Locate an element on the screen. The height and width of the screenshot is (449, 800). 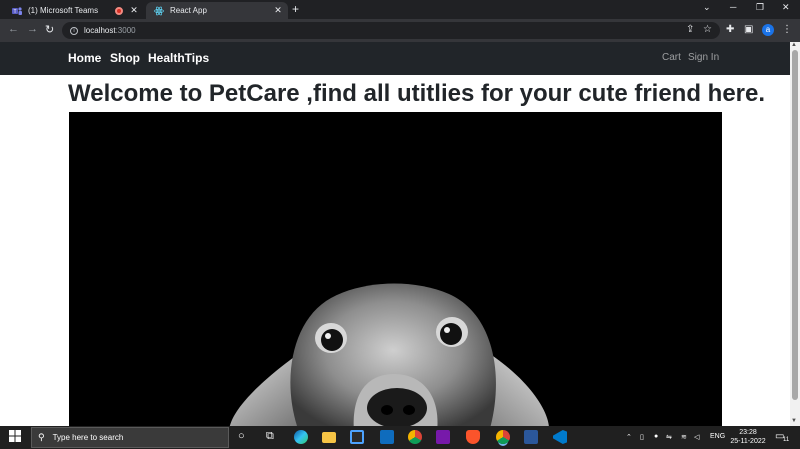
scrollbar-thumb is located at coordinates (795, 225).